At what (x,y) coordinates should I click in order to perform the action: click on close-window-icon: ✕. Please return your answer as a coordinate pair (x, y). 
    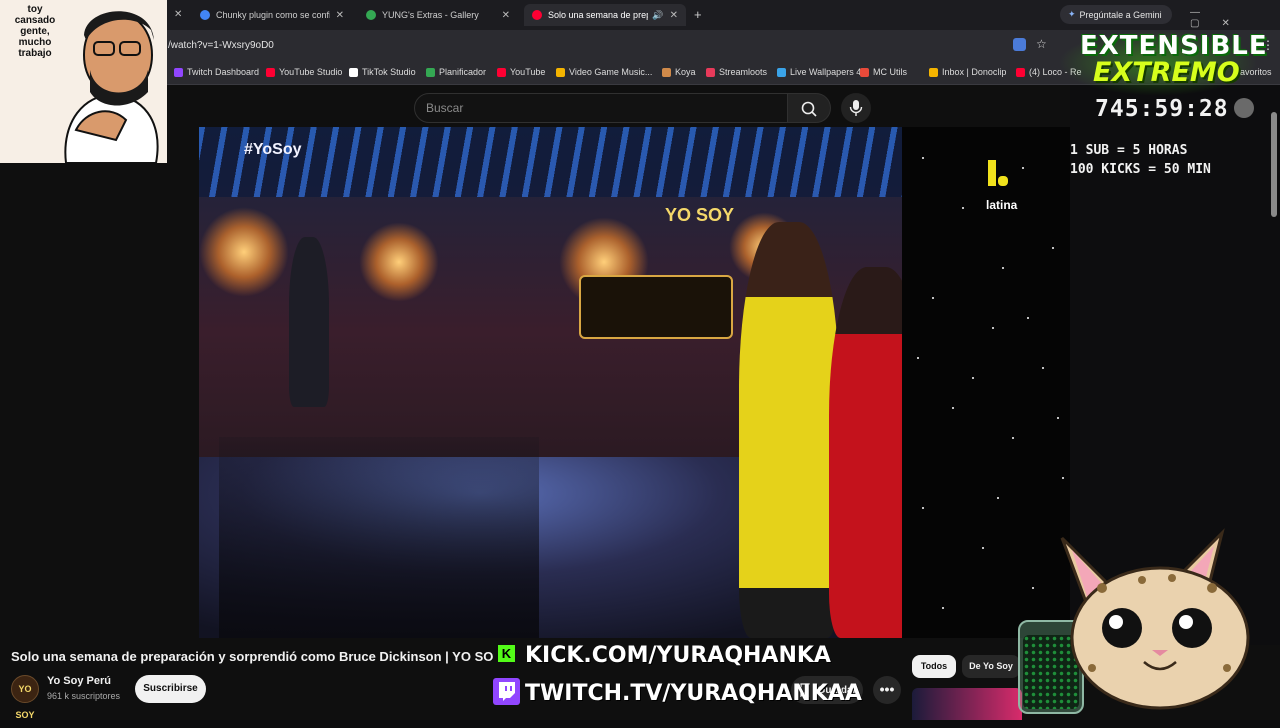
    Looking at the image, I should click on (1236, 23).